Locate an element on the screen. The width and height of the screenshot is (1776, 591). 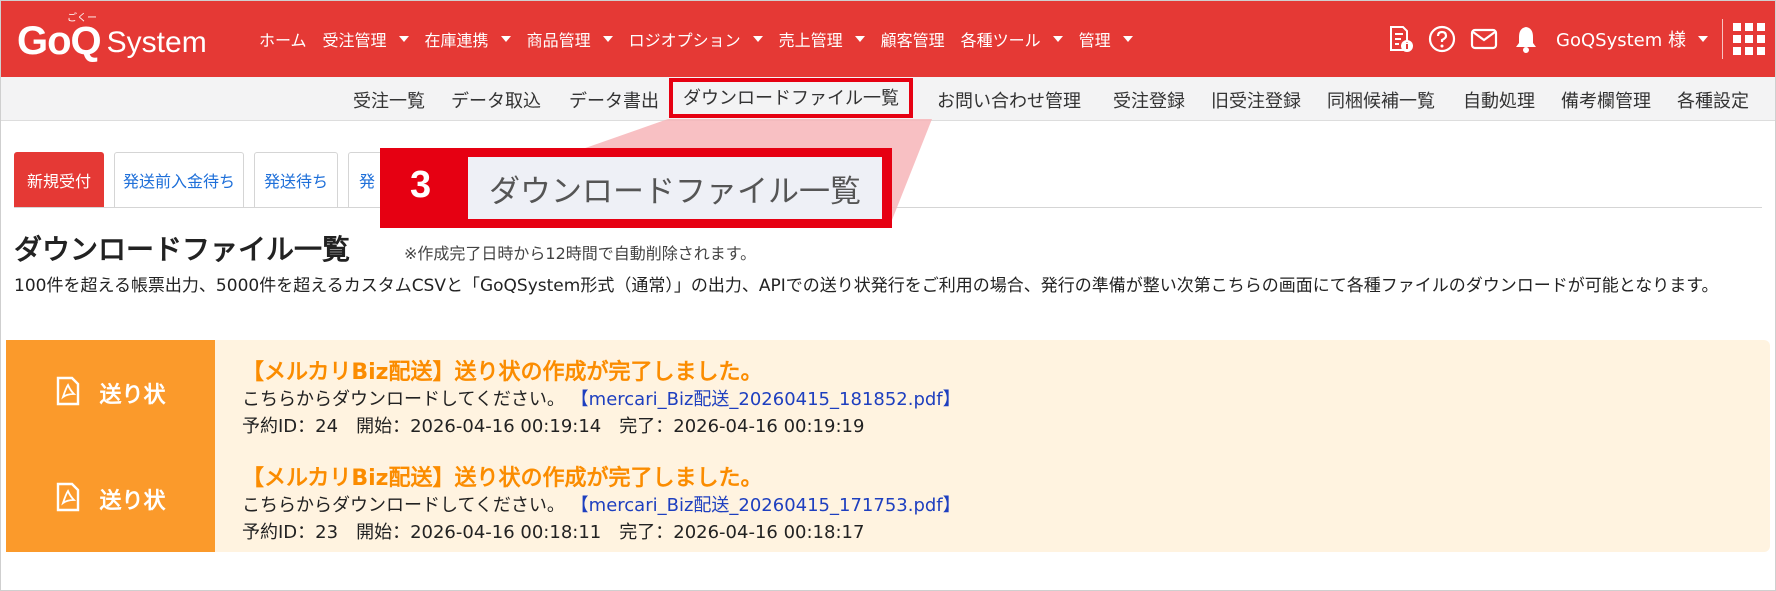
bell-icon is located at coordinates (1526, 39).